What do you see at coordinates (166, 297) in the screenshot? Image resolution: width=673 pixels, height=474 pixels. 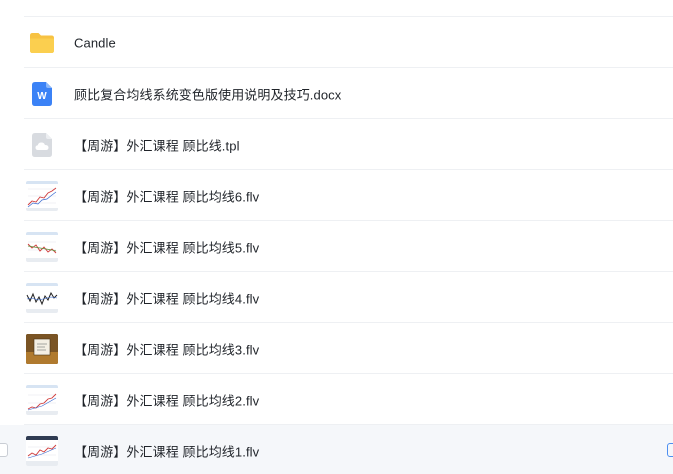 I see `file-name: 【周游】外汇课程 顾比均线4.flv` at bounding box center [166, 297].